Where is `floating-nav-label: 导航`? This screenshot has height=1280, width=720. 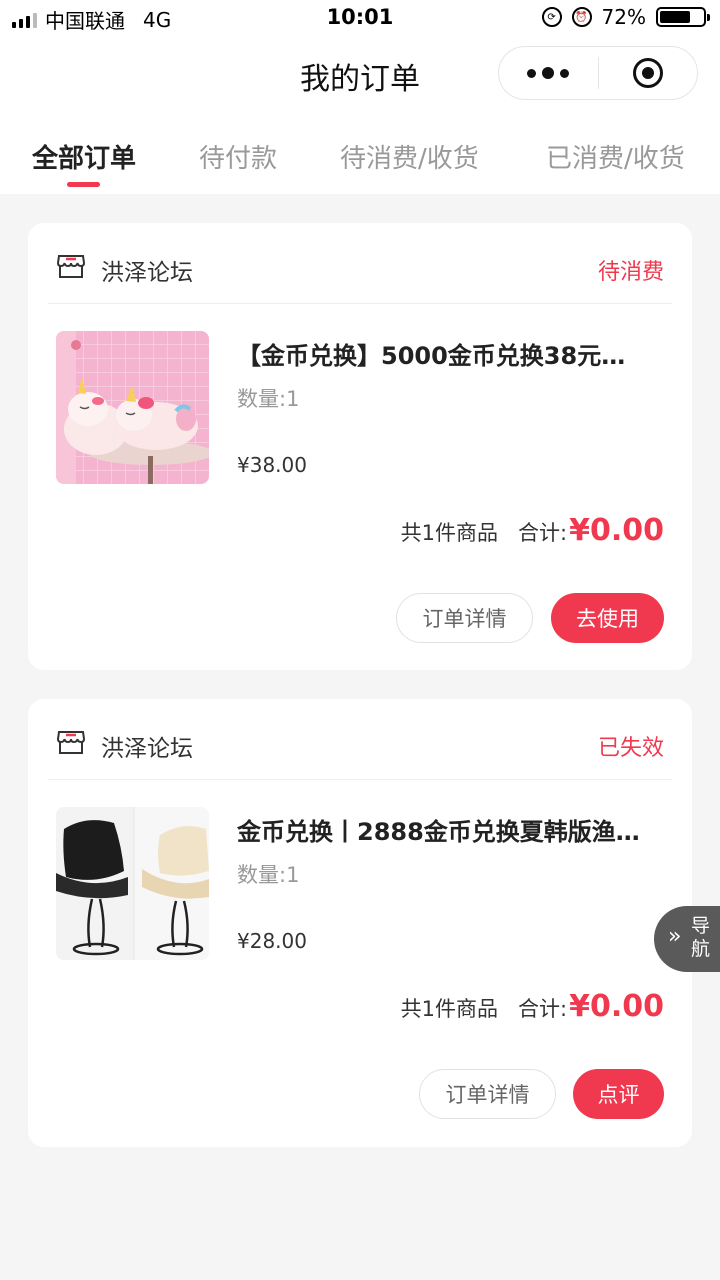 floating-nav-label: 导航 is located at coordinates (701, 937).